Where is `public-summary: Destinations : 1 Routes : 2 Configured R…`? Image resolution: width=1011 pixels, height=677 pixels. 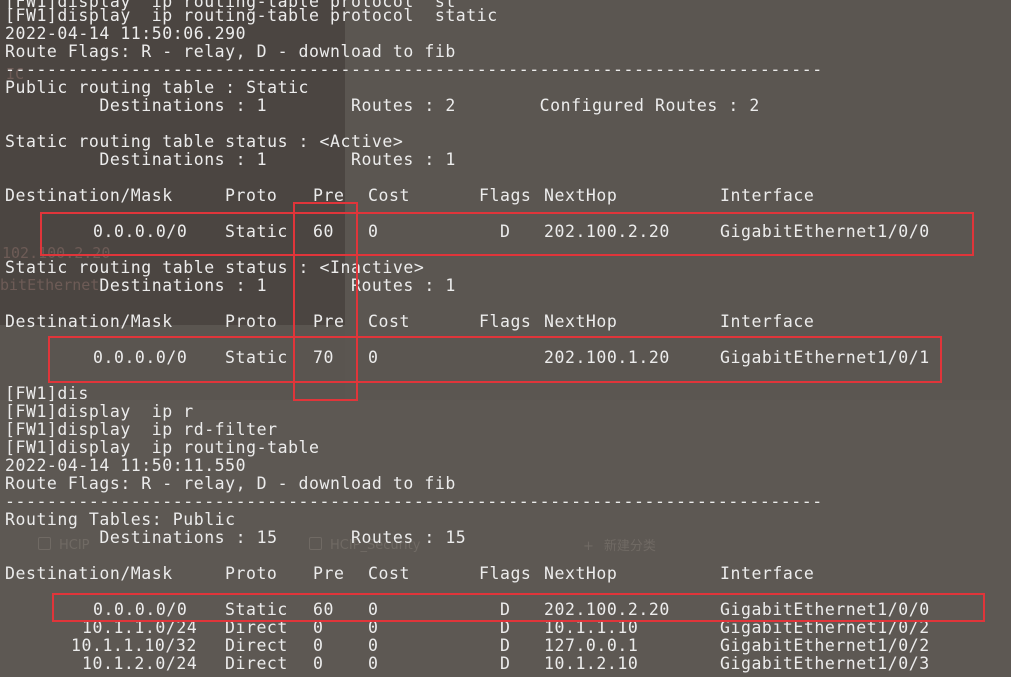
public-summary: Destinations : 1 Routes : 2 Configured R… is located at coordinates (382, 105).